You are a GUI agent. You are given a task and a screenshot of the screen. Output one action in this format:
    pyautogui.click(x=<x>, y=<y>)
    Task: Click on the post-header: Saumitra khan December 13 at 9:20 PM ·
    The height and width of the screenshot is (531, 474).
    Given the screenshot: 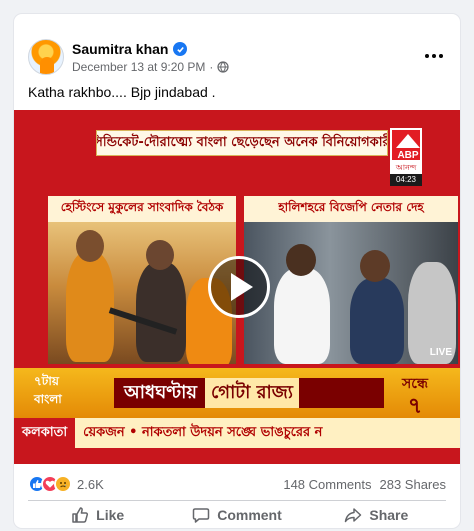 What is the action you would take?
    pyautogui.click(x=237, y=51)
    